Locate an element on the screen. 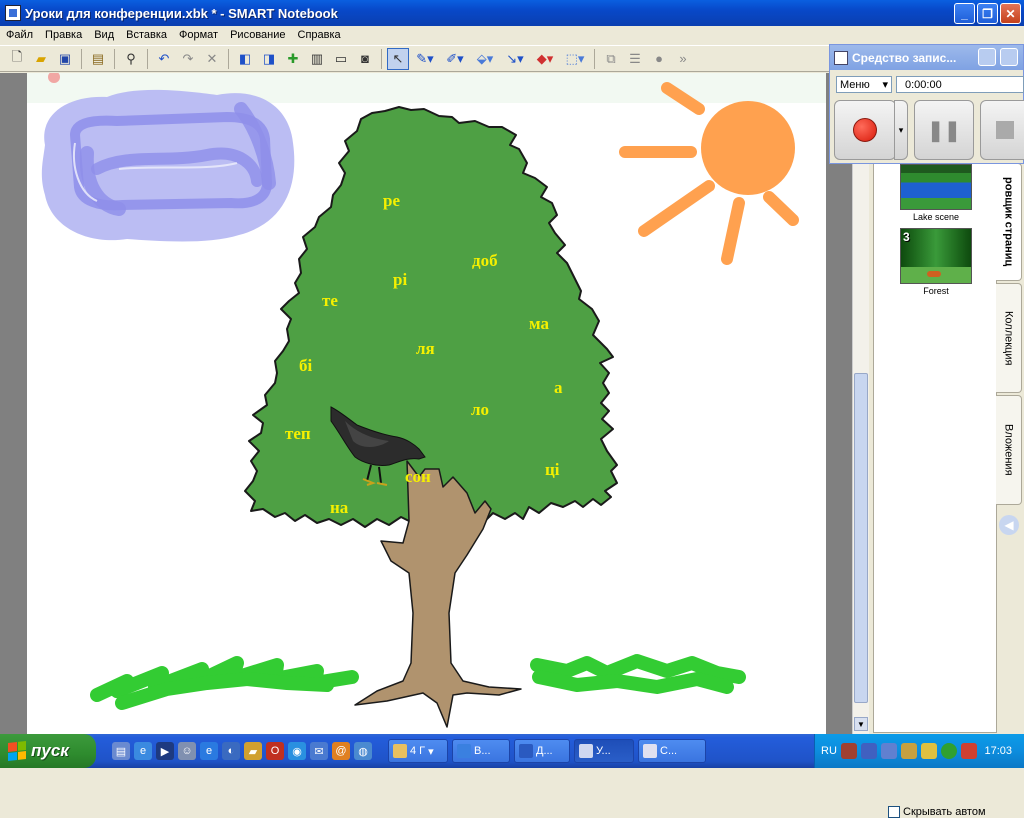 The width and height of the screenshot is (1024, 818). cloud-drawing is located at coordinates (168, 165).